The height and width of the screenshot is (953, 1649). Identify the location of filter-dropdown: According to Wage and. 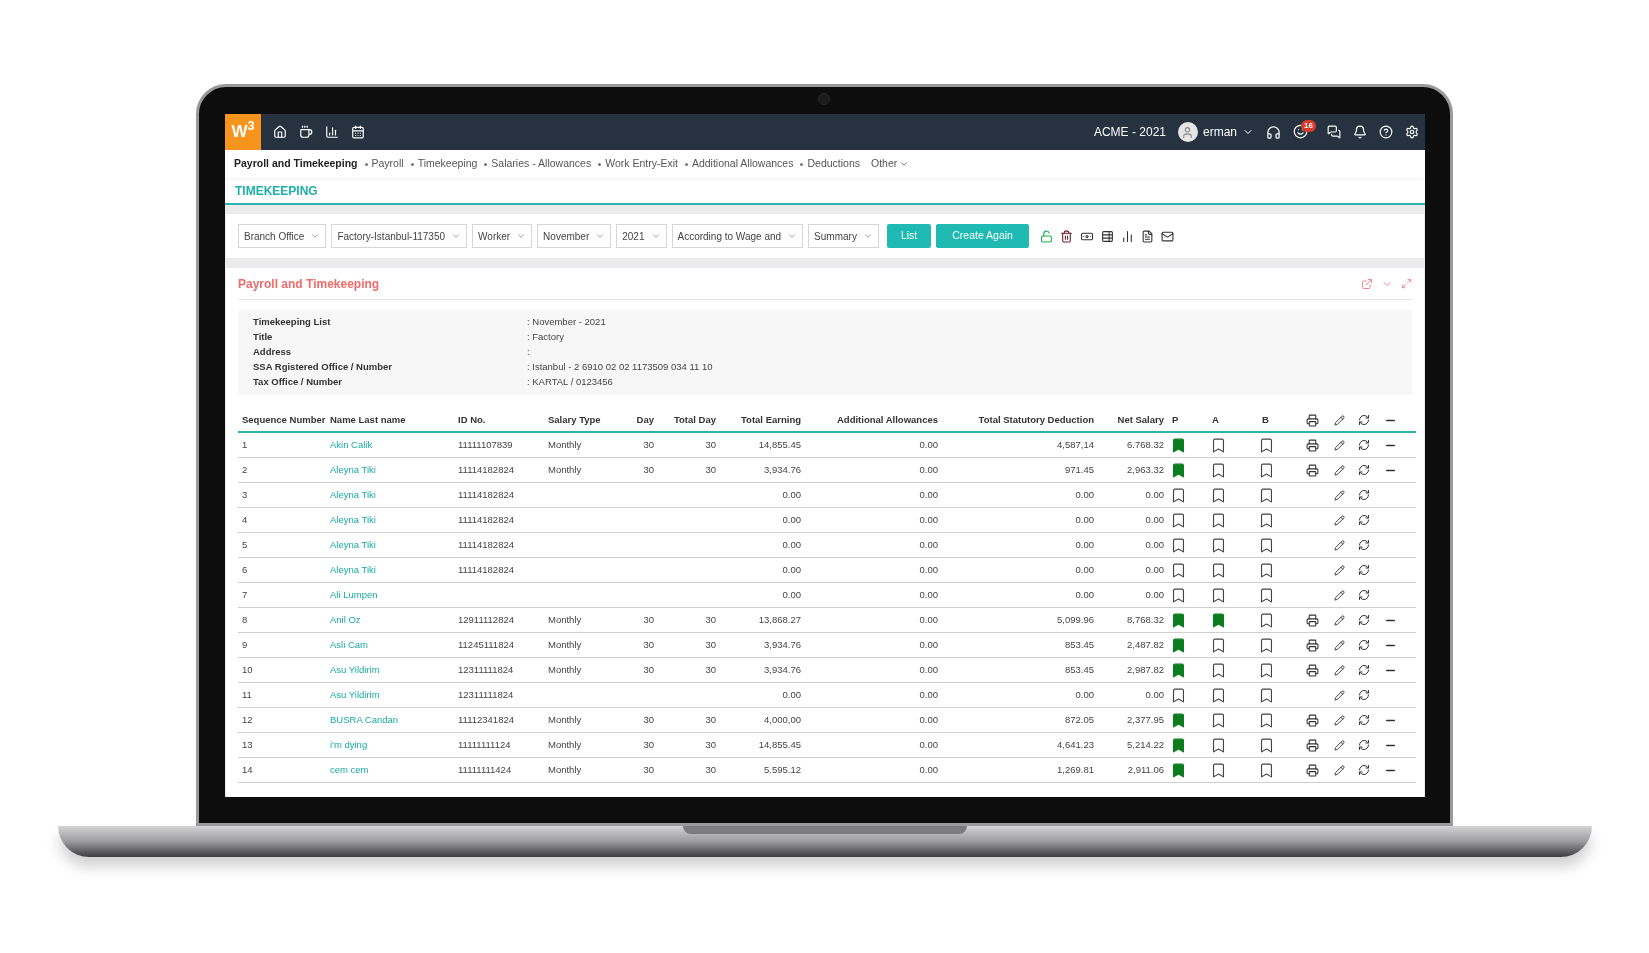
(737, 236).